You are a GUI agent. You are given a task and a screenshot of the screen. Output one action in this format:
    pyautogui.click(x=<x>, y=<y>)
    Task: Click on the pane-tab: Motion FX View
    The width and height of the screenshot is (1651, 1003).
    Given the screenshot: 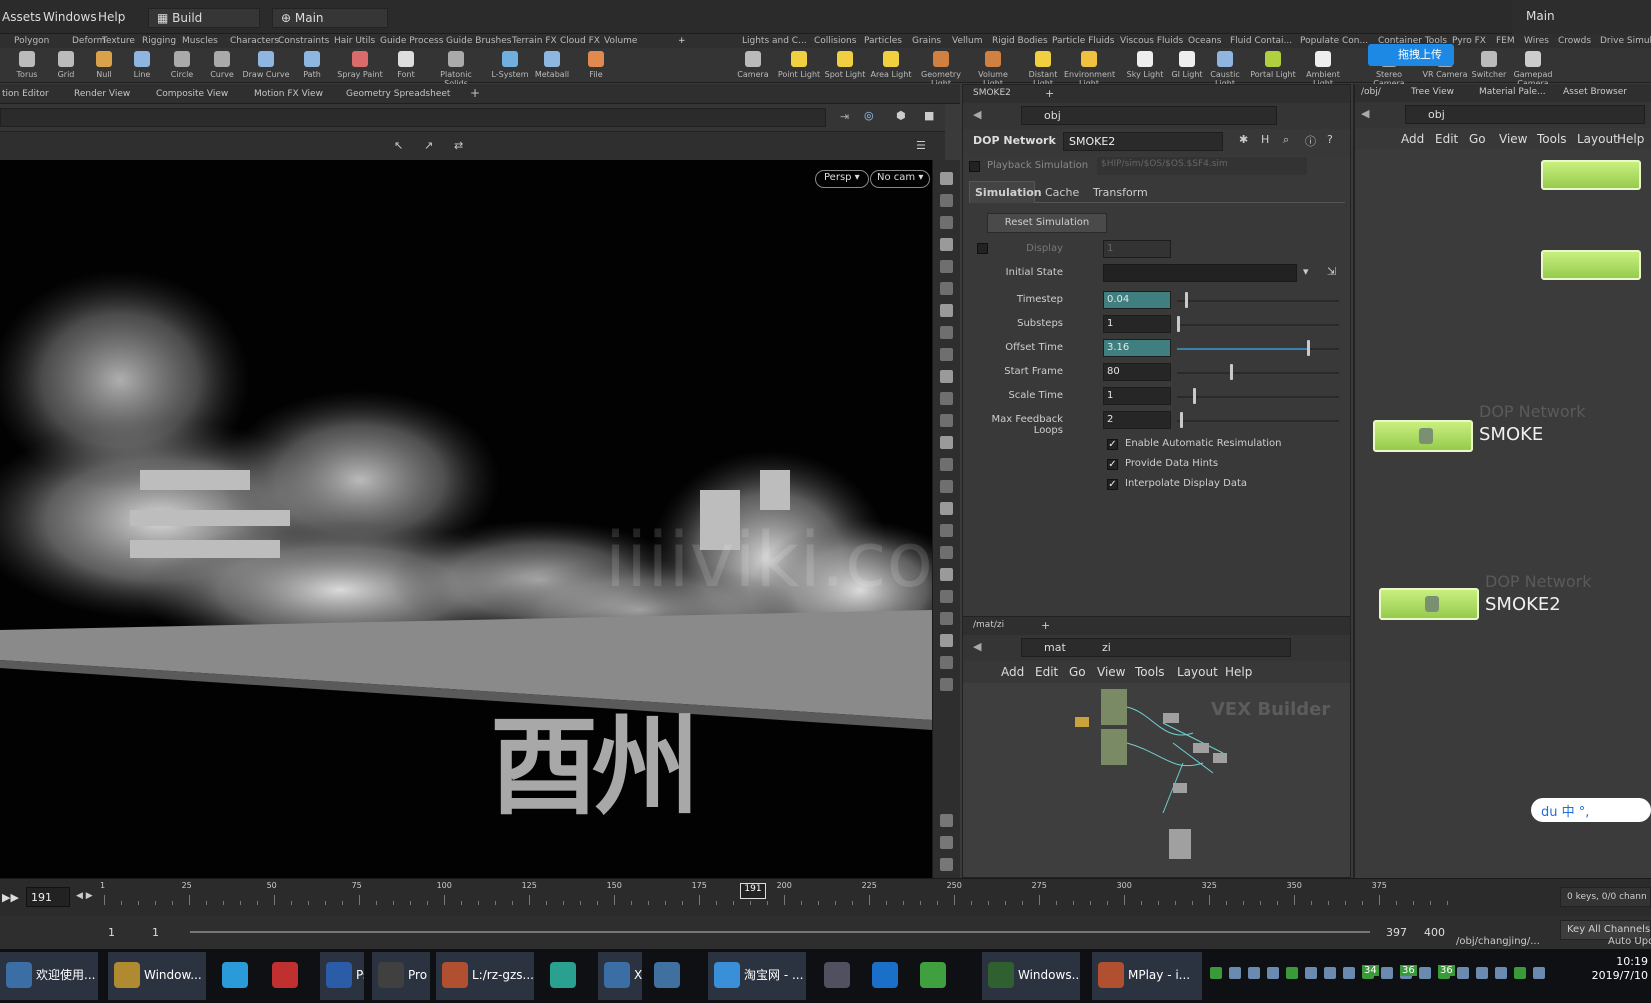 What is the action you would take?
    pyautogui.click(x=288, y=94)
    